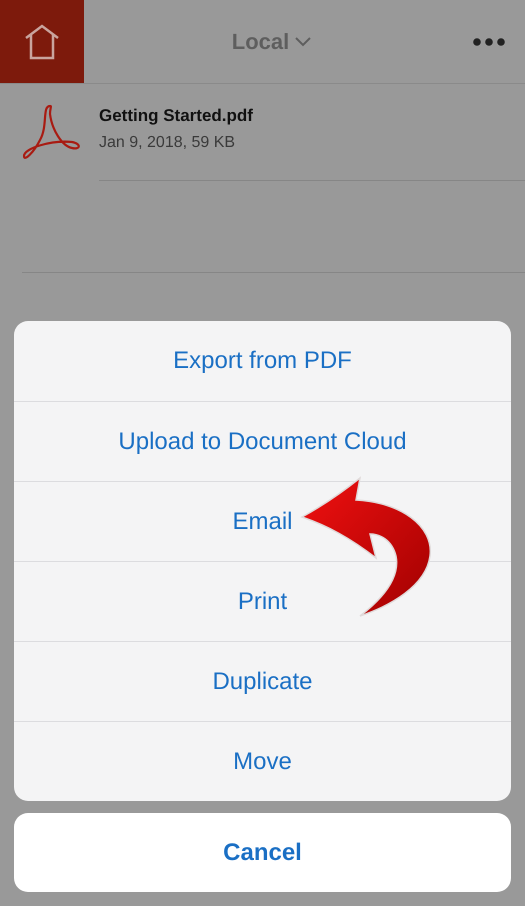 This screenshot has width=525, height=906. What do you see at coordinates (303, 41) in the screenshot?
I see `chevron-icon` at bounding box center [303, 41].